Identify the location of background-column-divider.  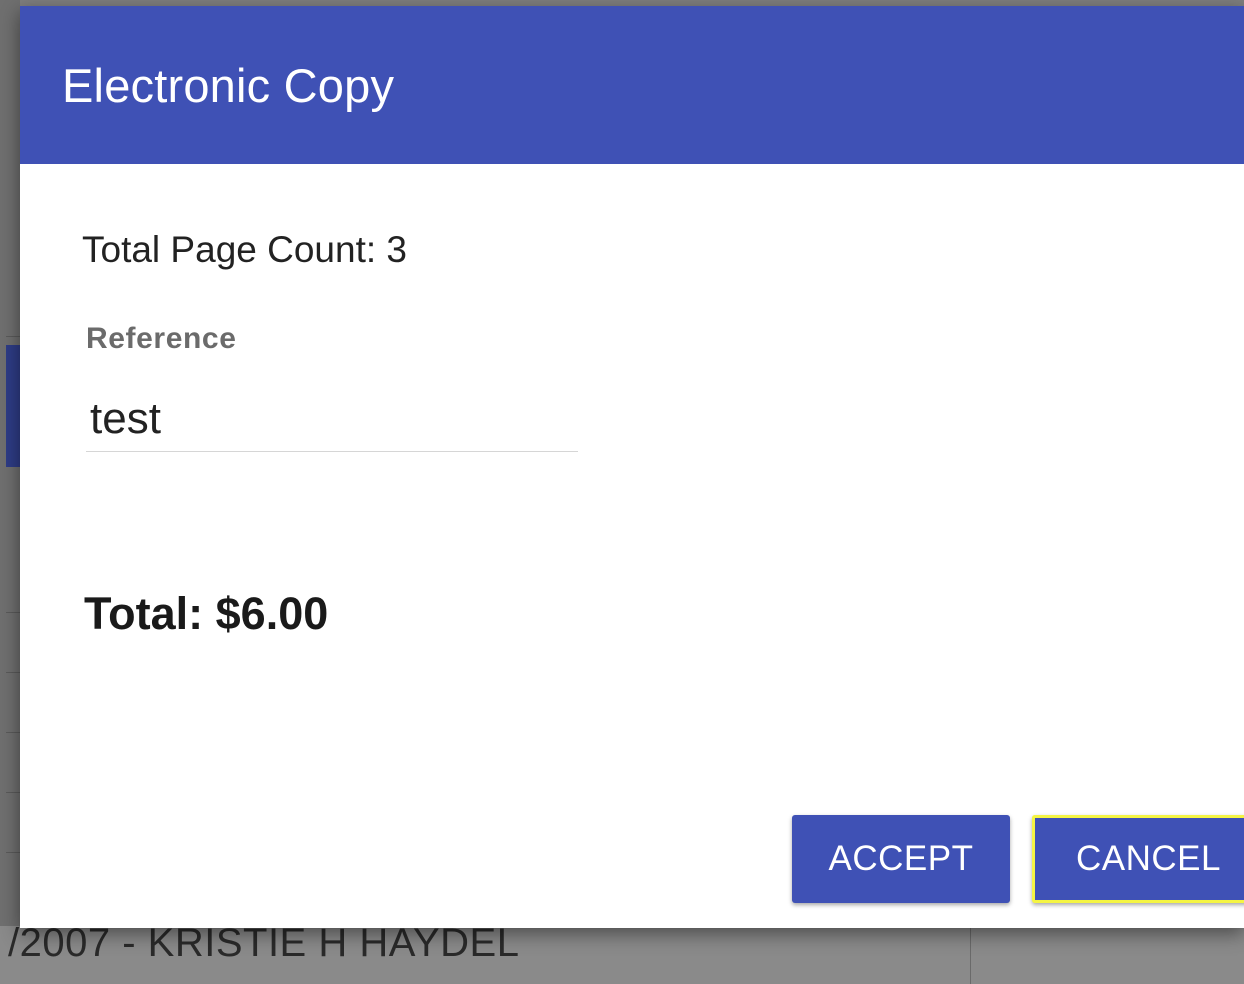
(970, 955).